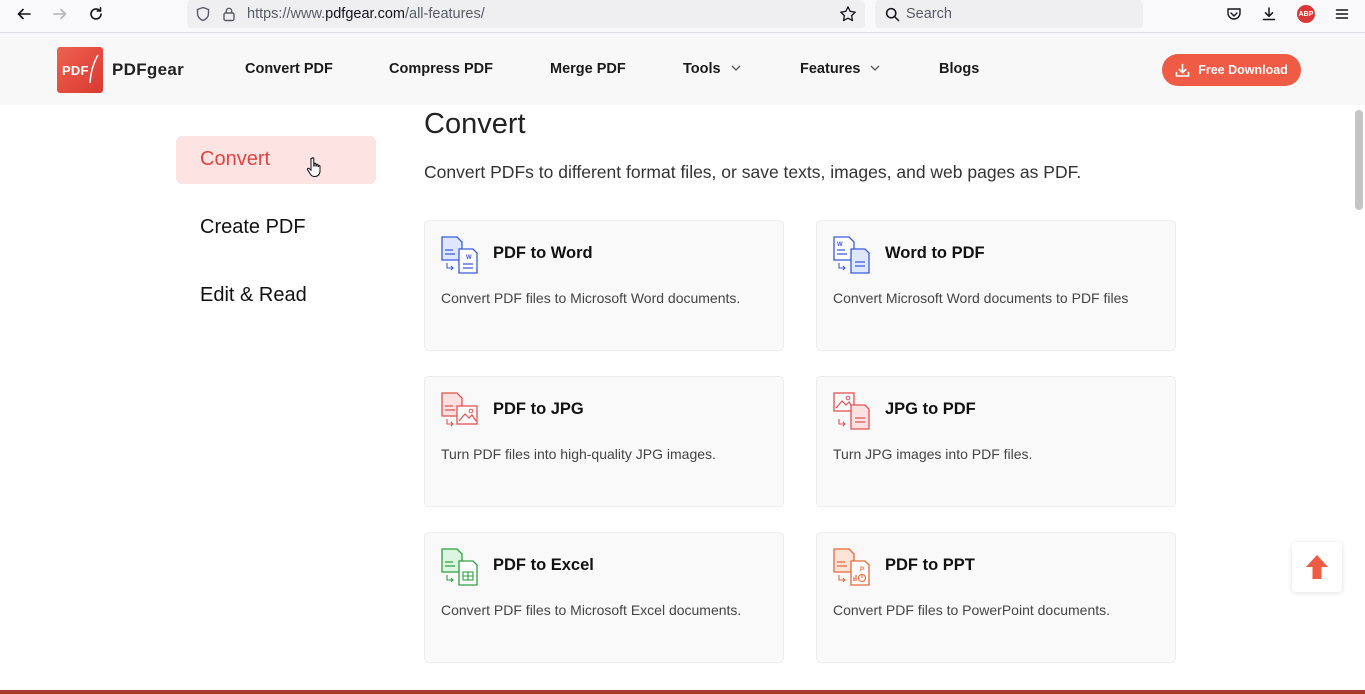 The width and height of the screenshot is (1365, 694). Describe the element at coordinates (60, 14) in the screenshot. I see `forward-arrow-icon` at that location.